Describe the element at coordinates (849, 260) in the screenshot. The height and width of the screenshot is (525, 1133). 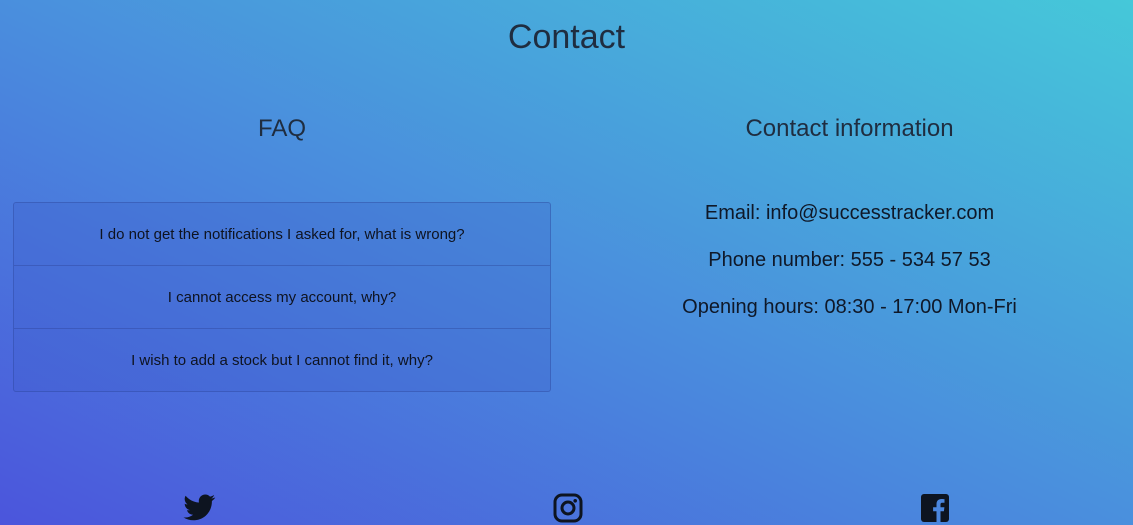
I see `contact-phone: Phone number: 555 - 534 57 53` at that location.